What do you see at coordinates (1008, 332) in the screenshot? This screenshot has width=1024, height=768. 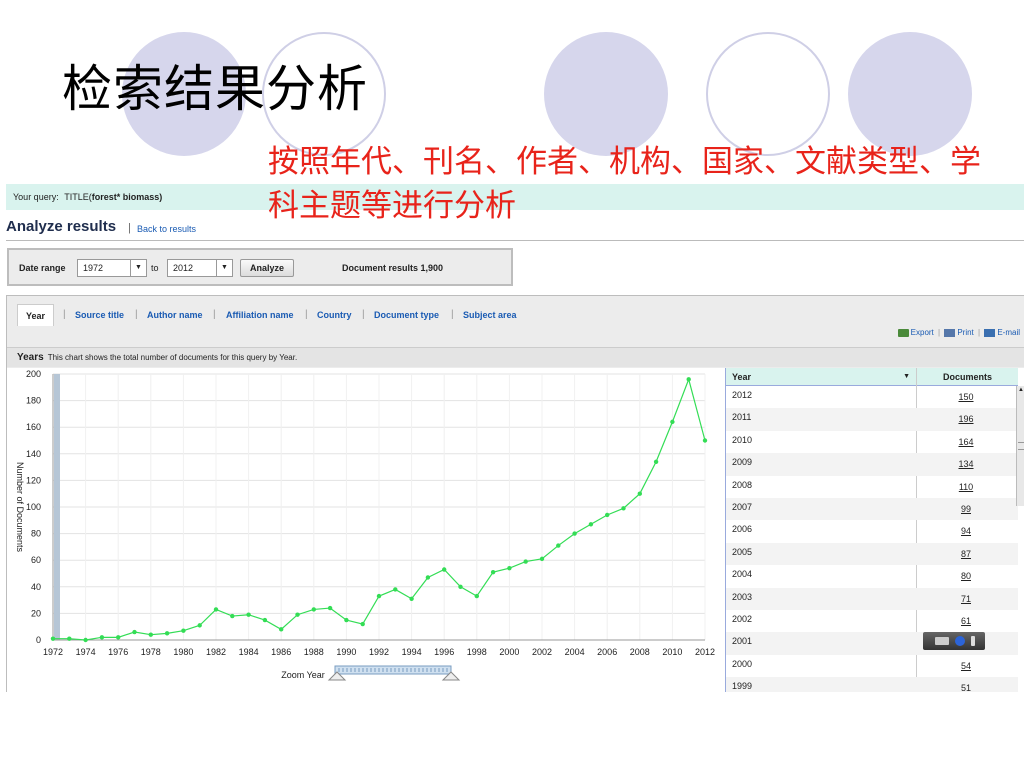 I see `email-link: E-mail` at bounding box center [1008, 332].